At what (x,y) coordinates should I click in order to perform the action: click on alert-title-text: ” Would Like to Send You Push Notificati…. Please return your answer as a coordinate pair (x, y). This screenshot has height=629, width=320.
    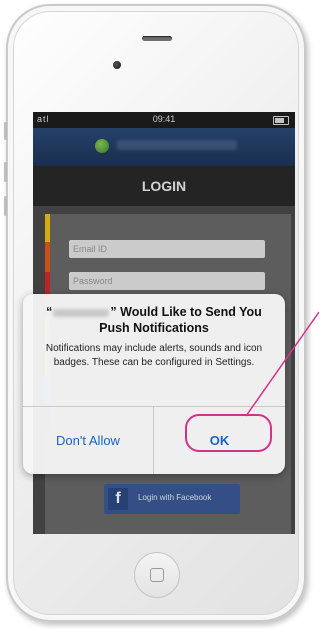
    Looking at the image, I should click on (180, 320).